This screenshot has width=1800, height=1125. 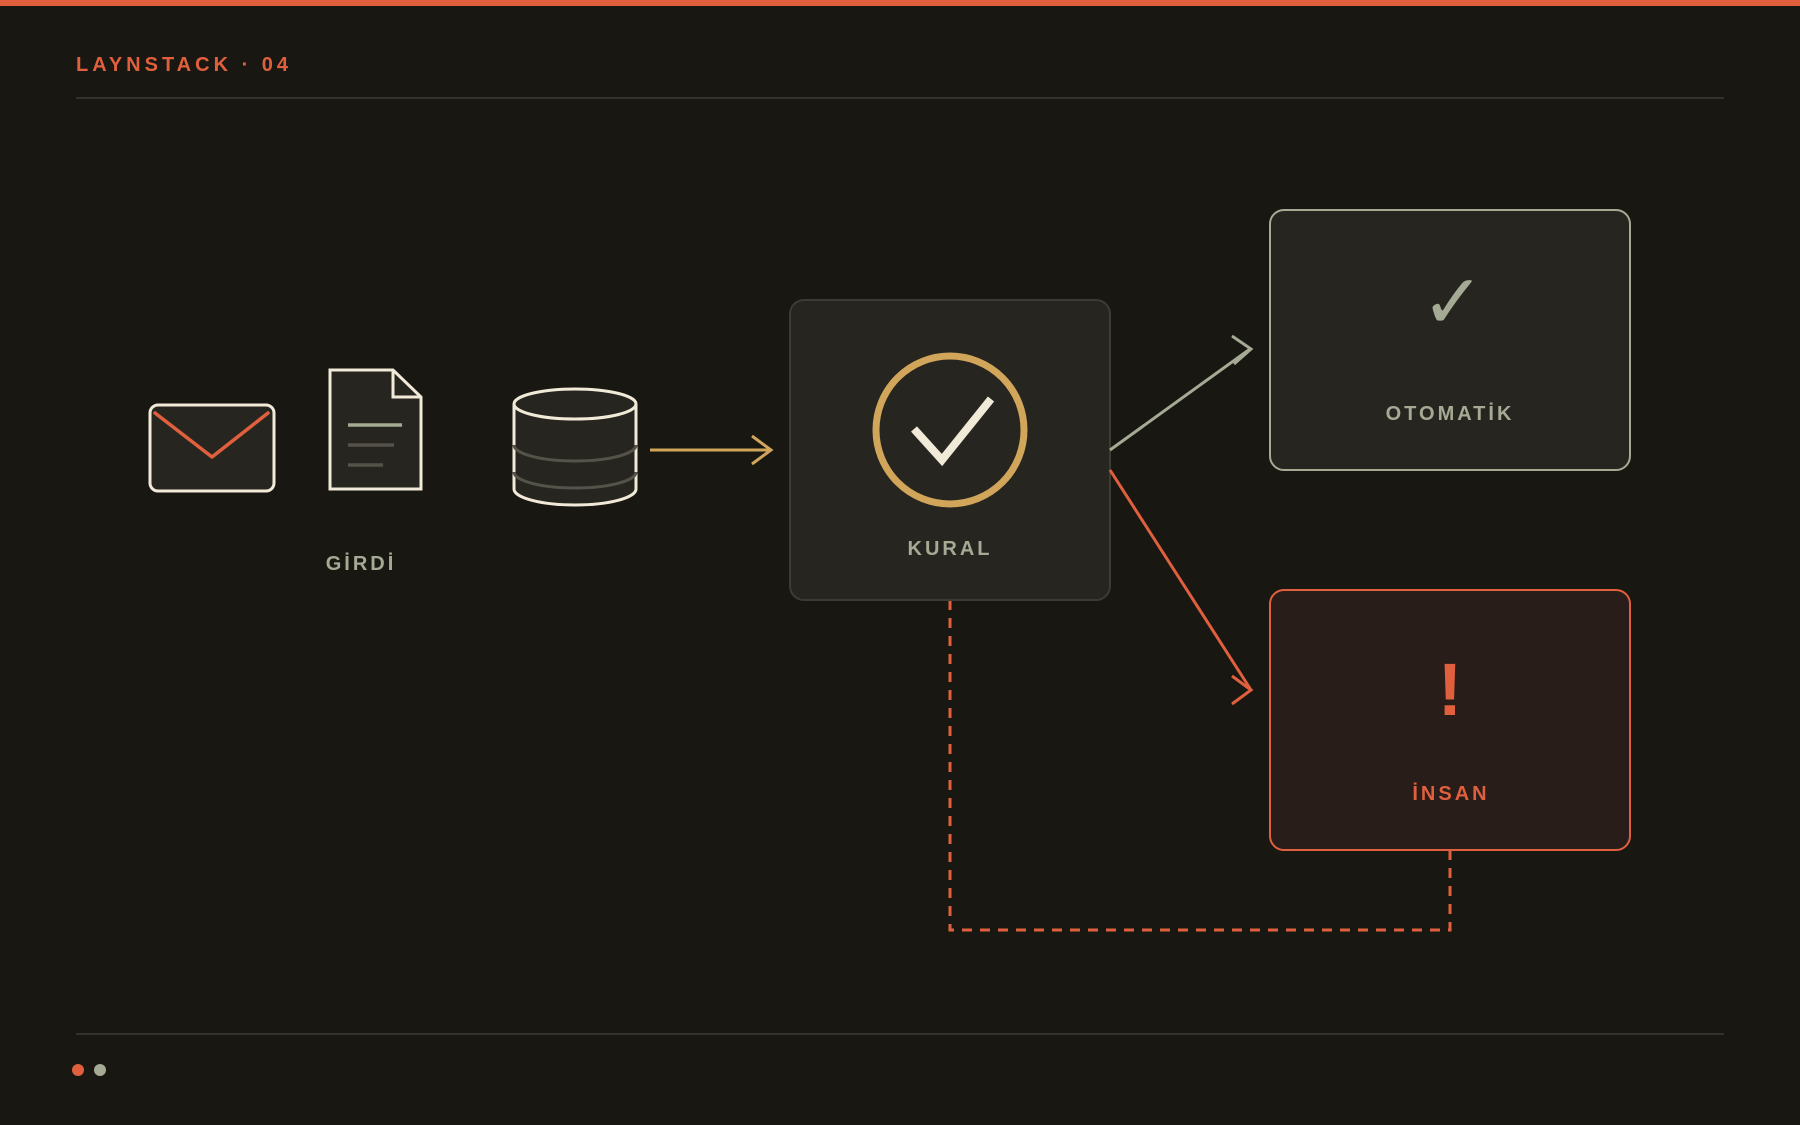 What do you see at coordinates (900, 1034) in the screenshot?
I see `footer-divider` at bounding box center [900, 1034].